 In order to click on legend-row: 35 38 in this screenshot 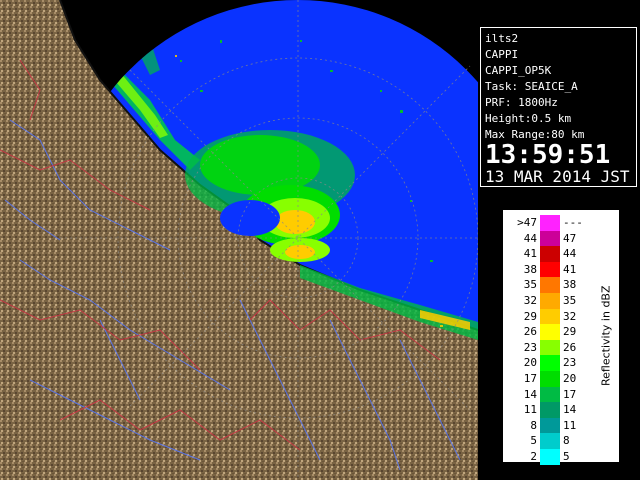, I will do `click(550, 285)`.